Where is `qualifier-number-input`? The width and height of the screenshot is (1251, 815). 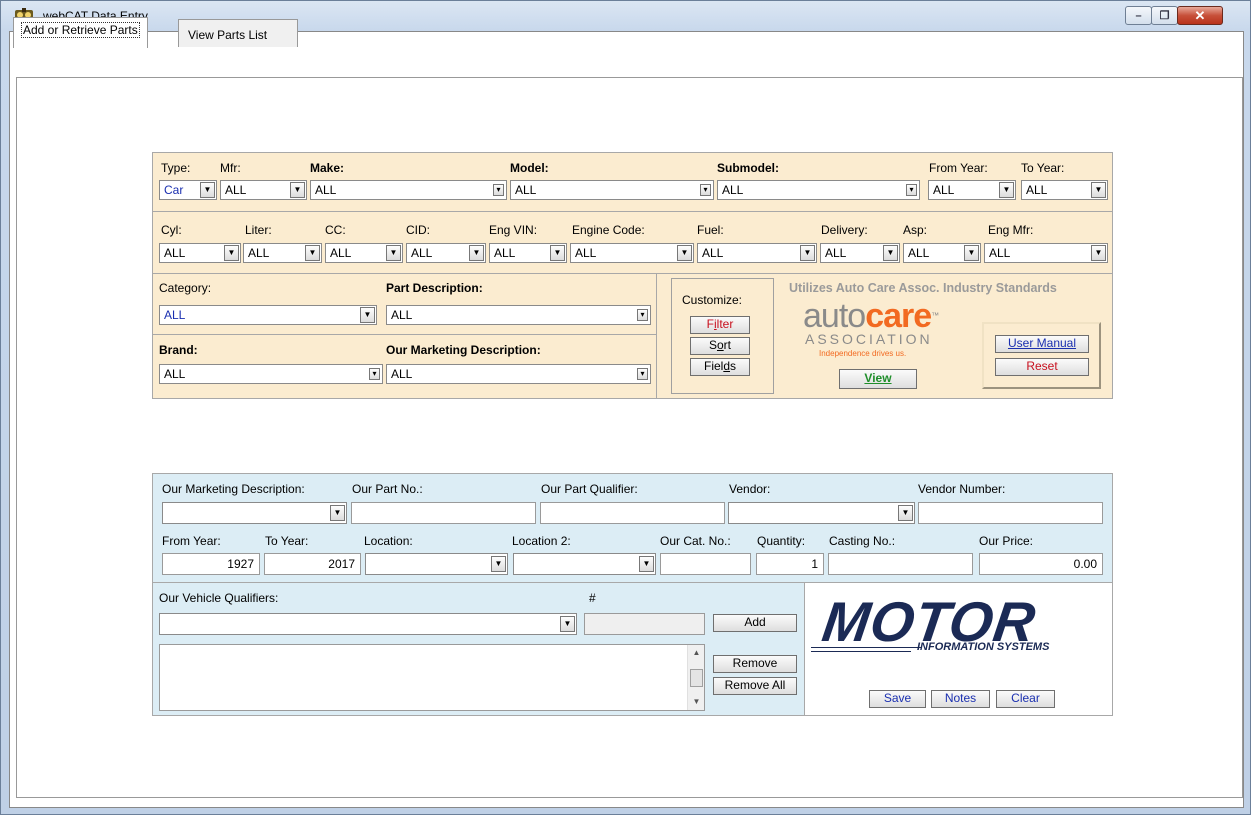
qualifier-number-input is located at coordinates (644, 624).